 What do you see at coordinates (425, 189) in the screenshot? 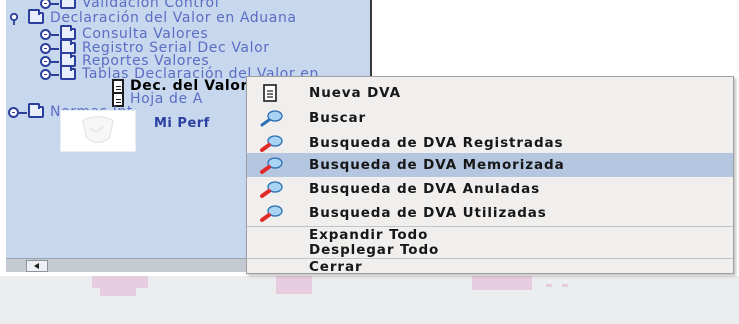
I see `menu-item-label: Busqueda de DVA Anuladas` at bounding box center [425, 189].